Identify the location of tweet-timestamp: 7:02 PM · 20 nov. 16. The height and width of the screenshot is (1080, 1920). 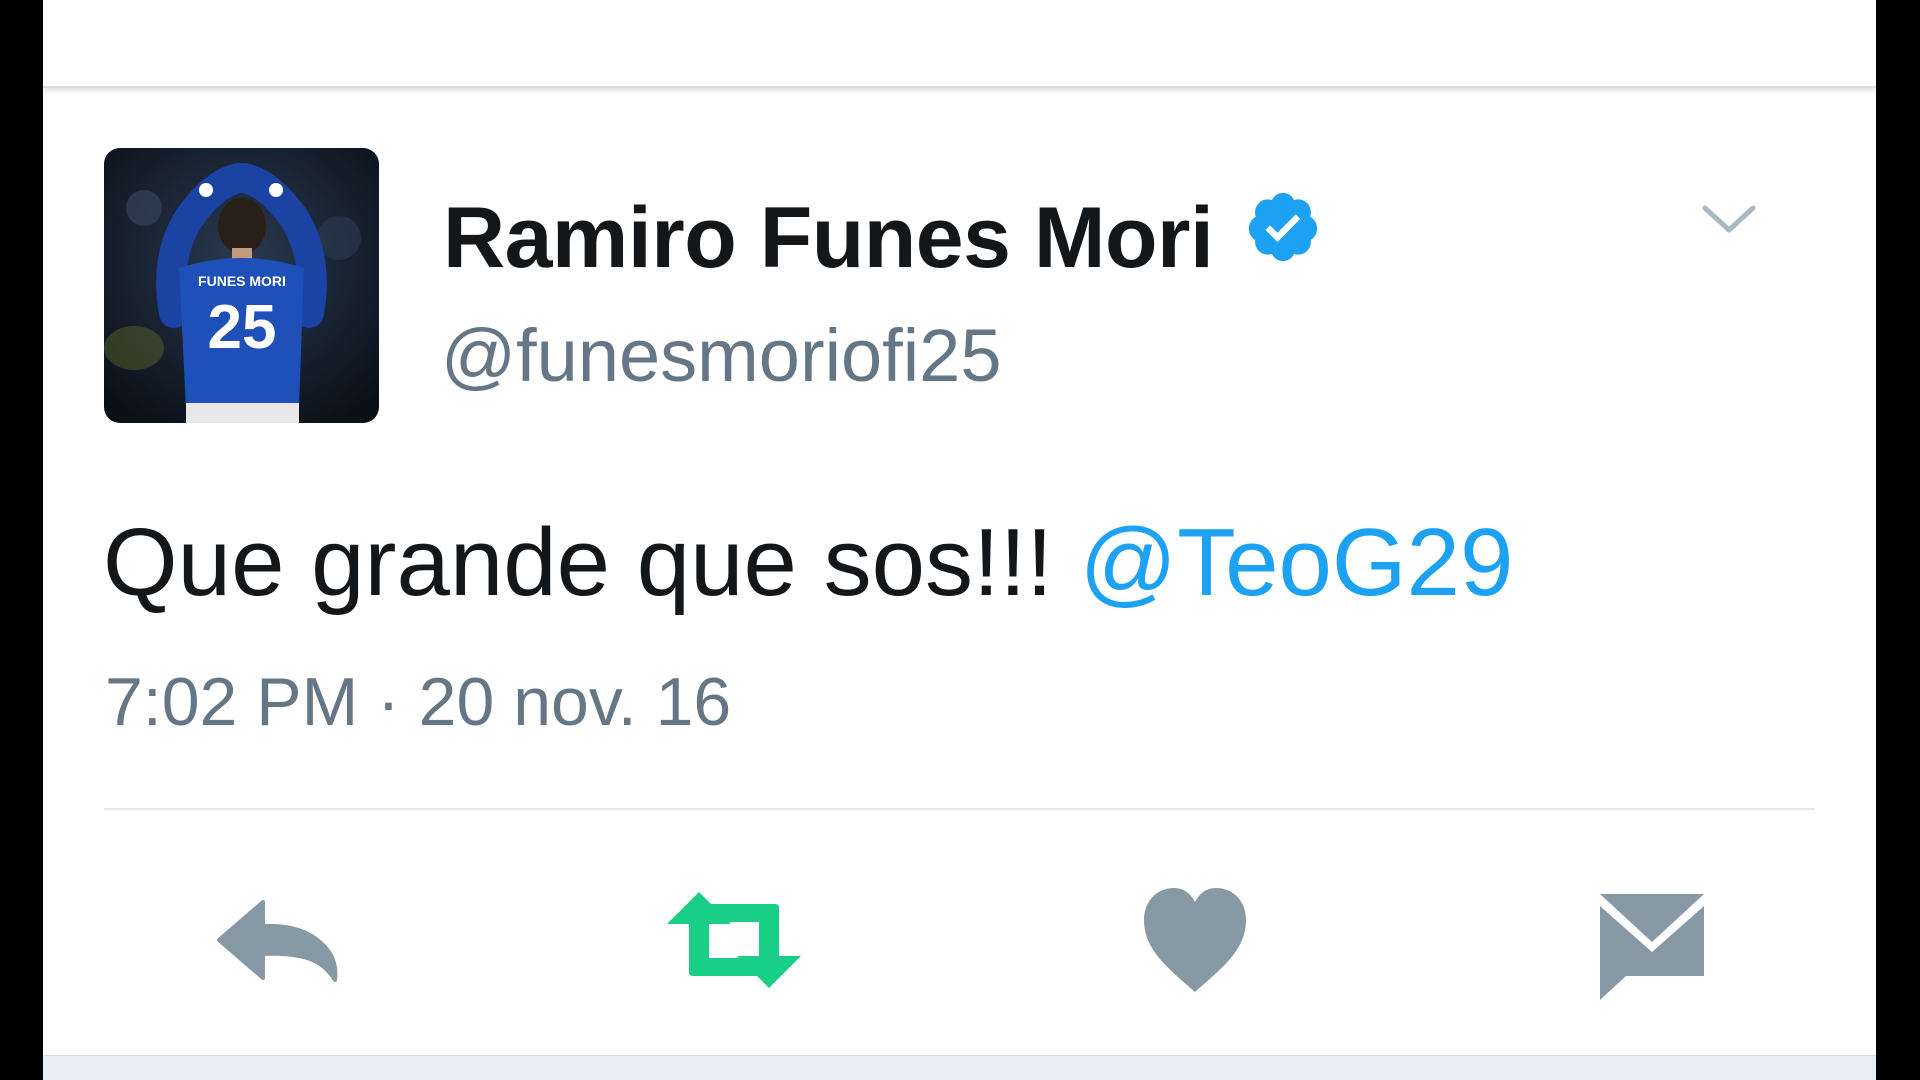
(418, 702).